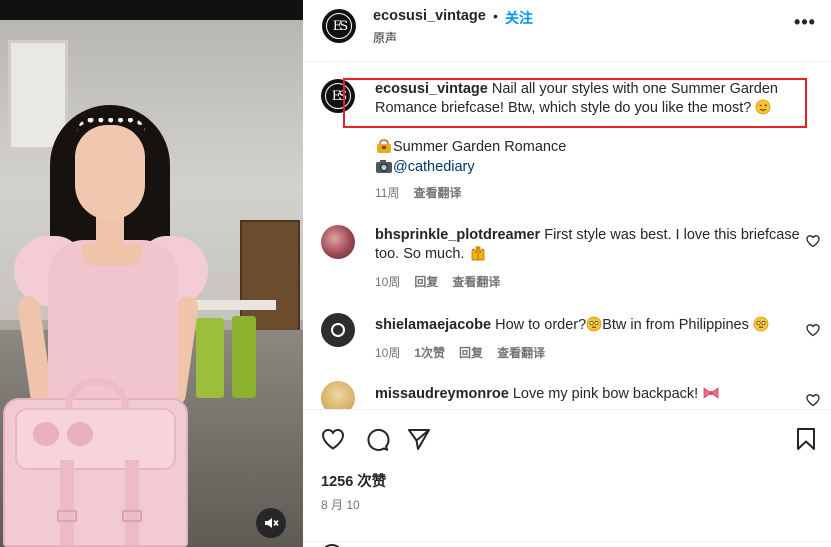 Image resolution: width=831 pixels, height=547 pixels. What do you see at coordinates (477, 253) in the screenshot?
I see `raised-hands-emoji-icon` at bounding box center [477, 253].